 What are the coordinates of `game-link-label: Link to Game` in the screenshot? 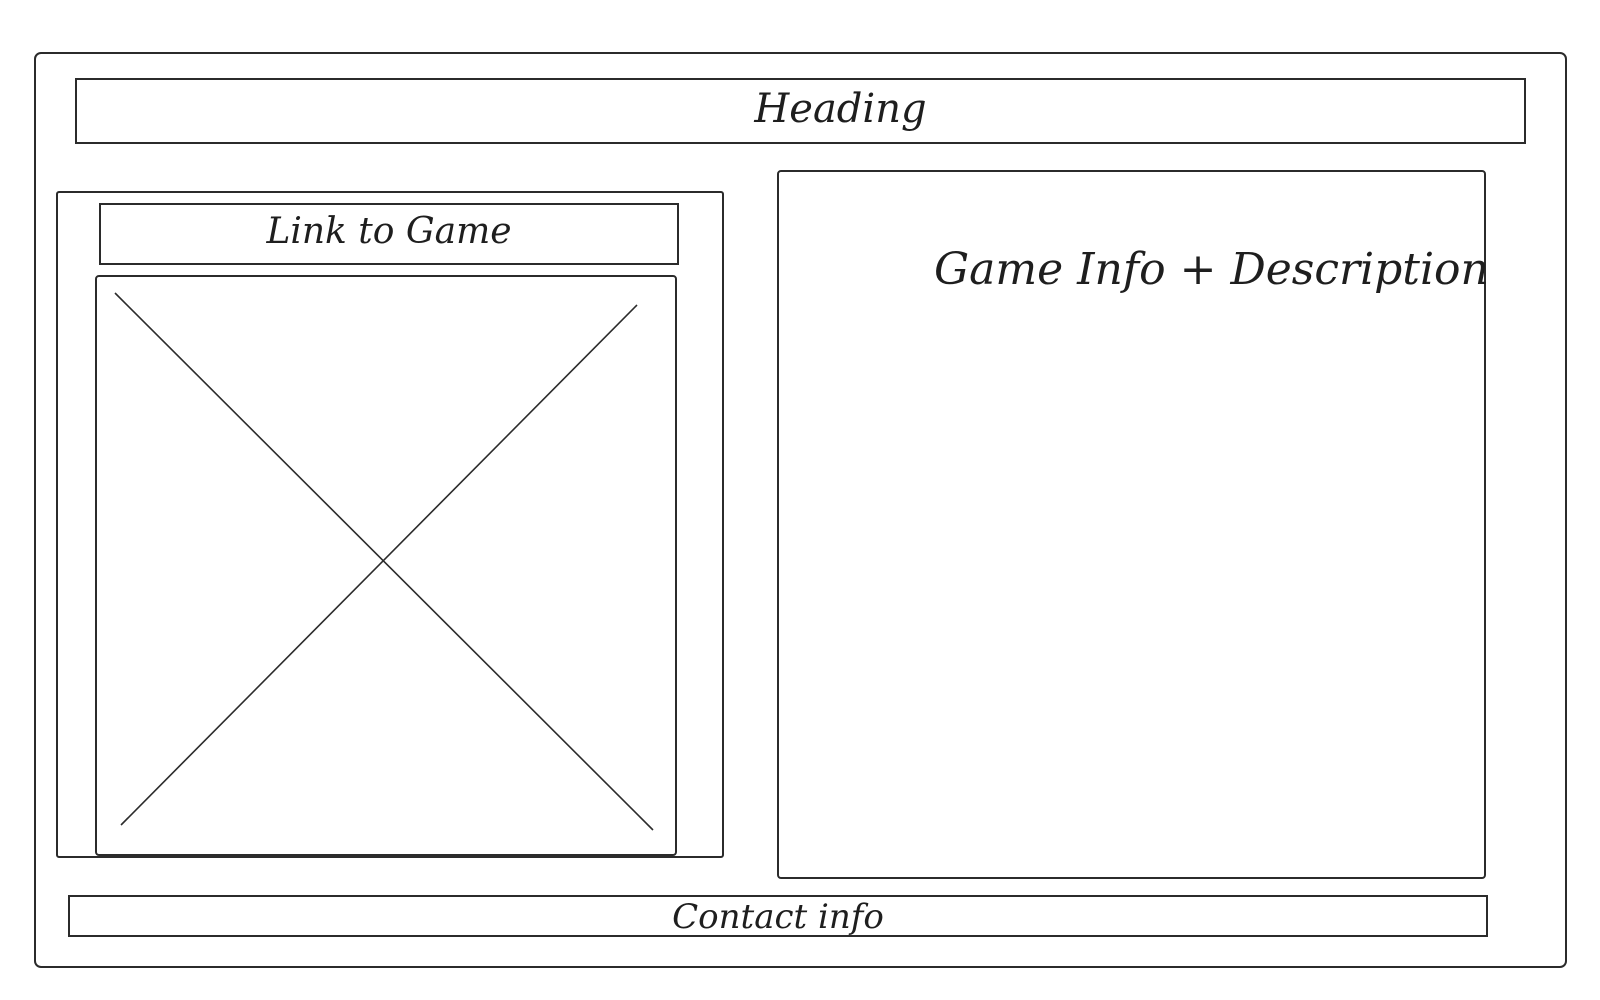 It's located at (389, 231).